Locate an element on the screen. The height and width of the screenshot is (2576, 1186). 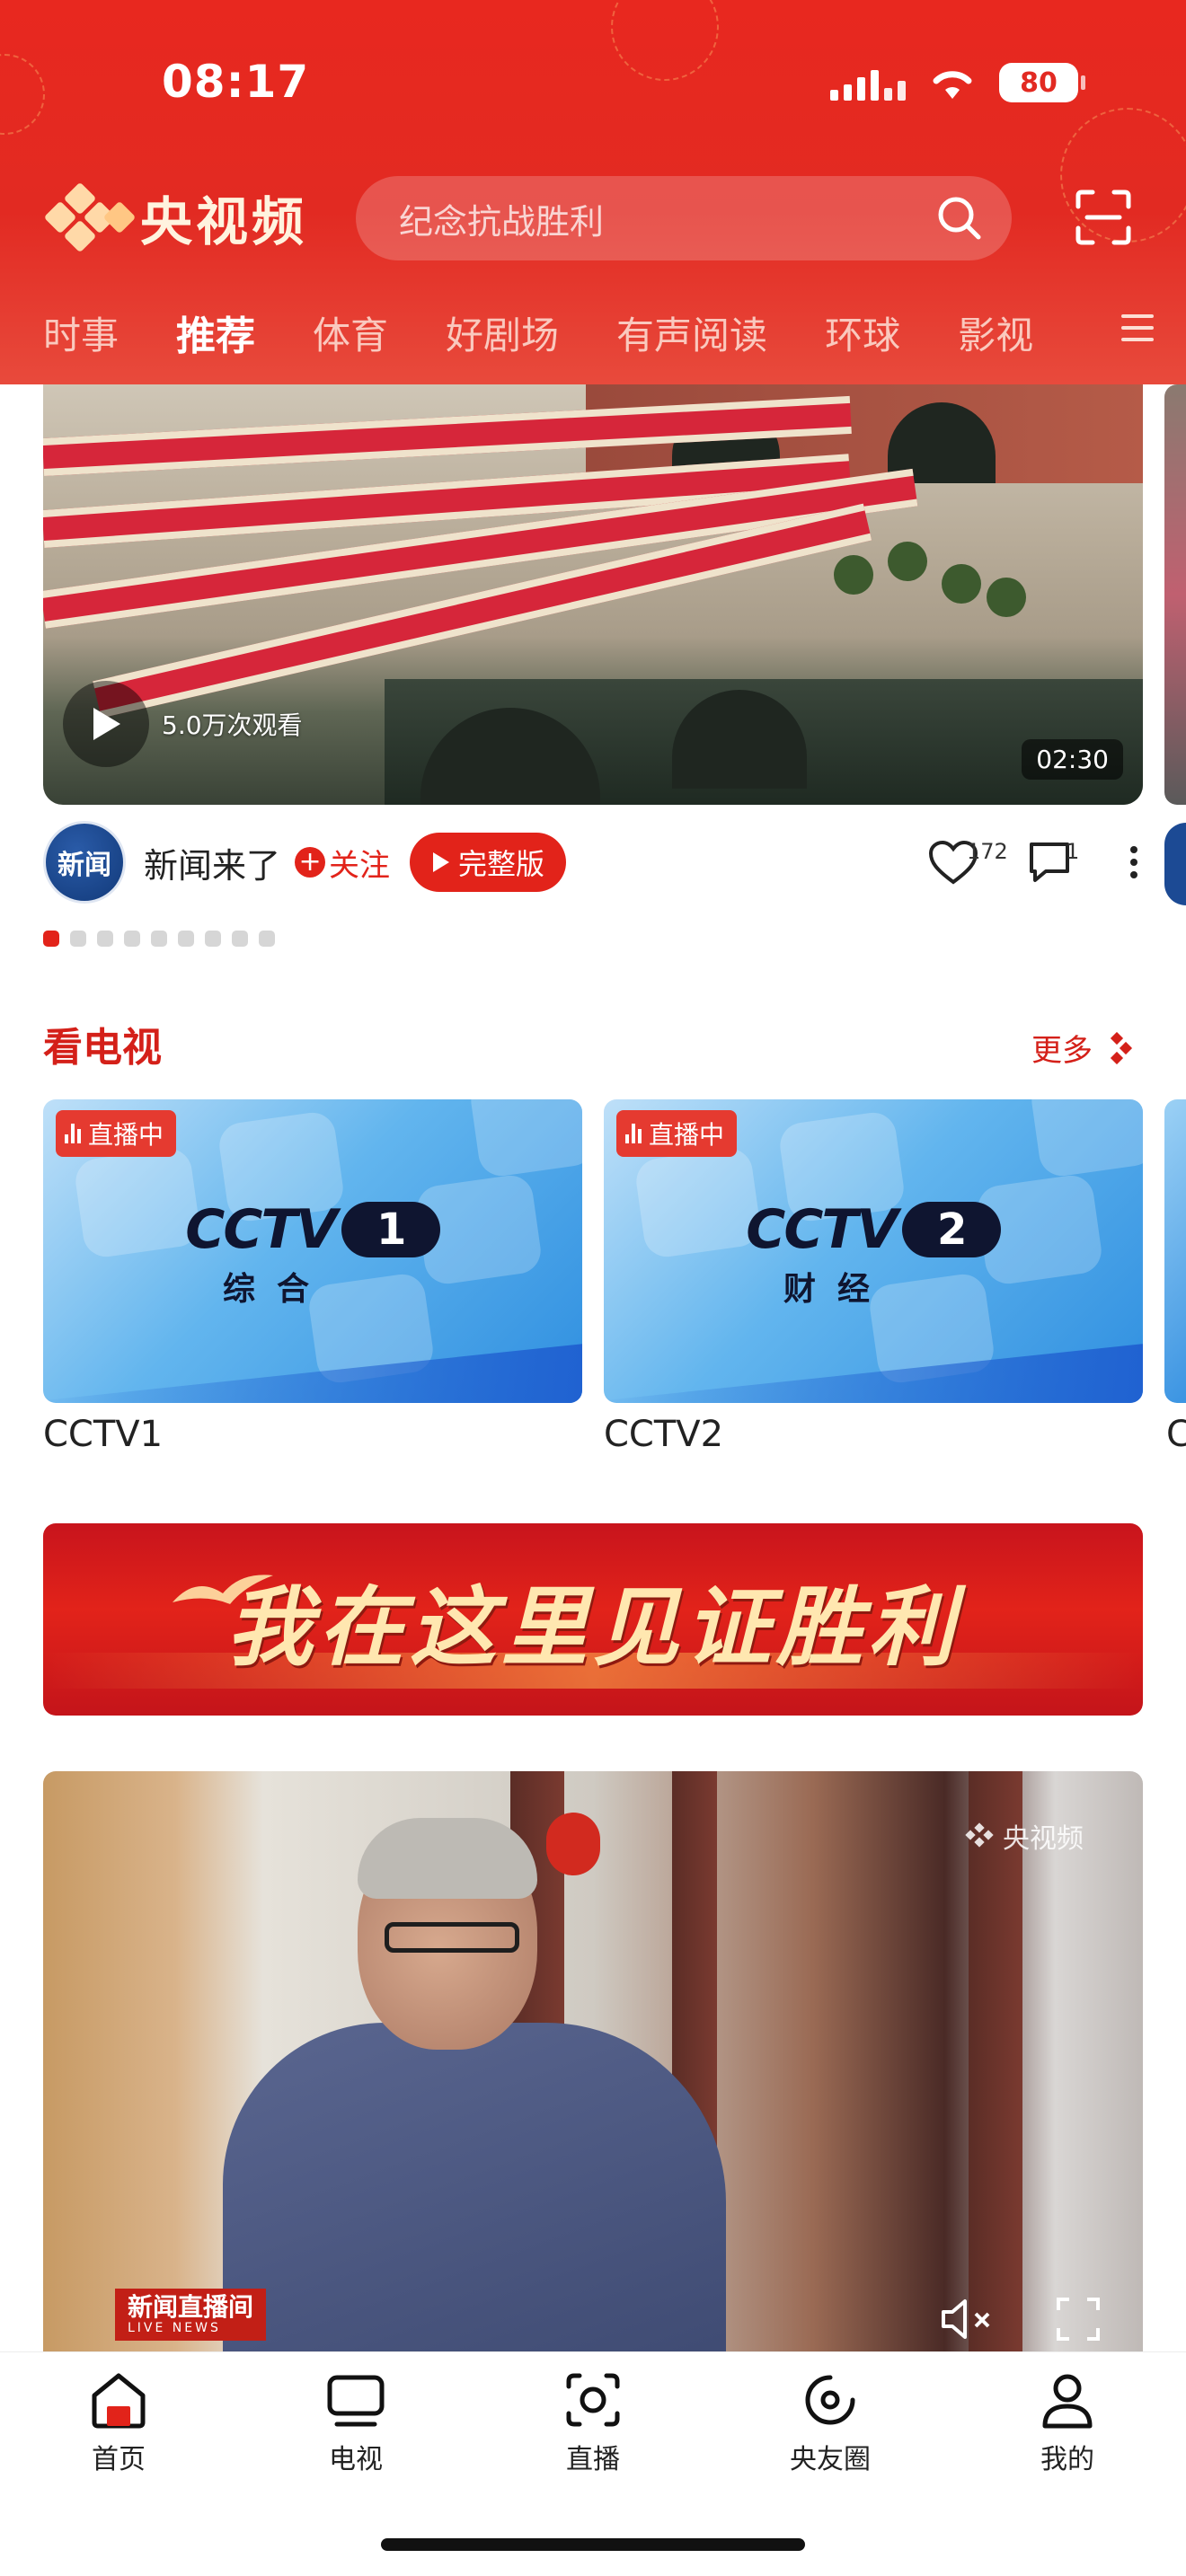
watermark-text: 央视频 is located at coordinates (1043, 1839).